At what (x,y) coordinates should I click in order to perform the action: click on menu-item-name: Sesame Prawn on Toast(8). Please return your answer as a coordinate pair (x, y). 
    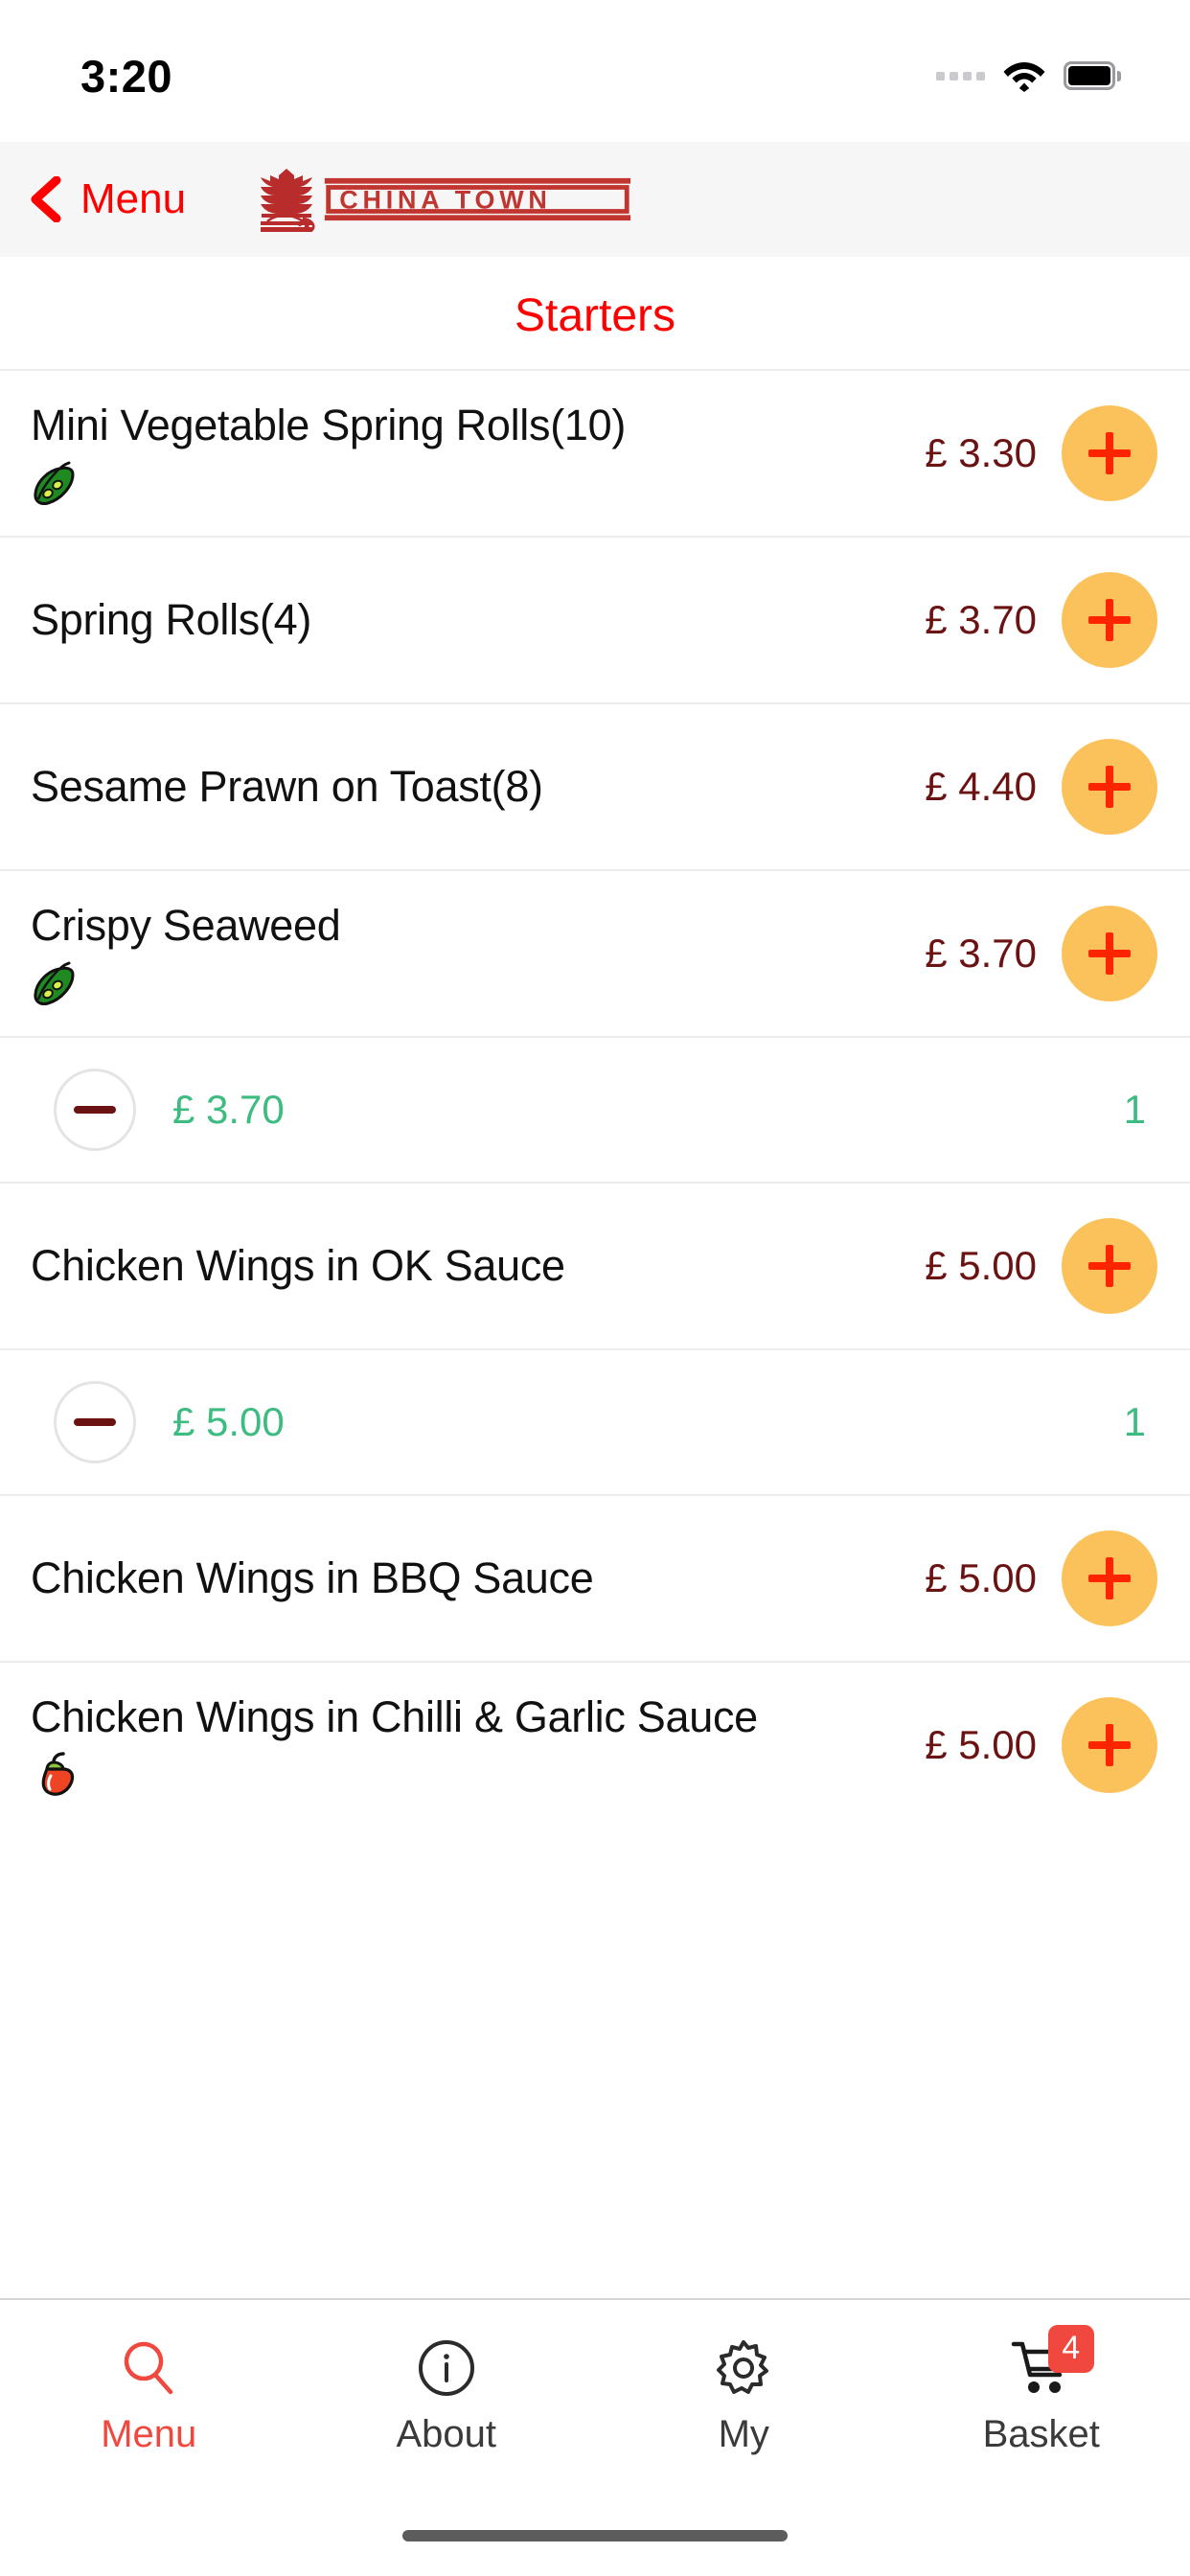
    Looking at the image, I should click on (287, 787).